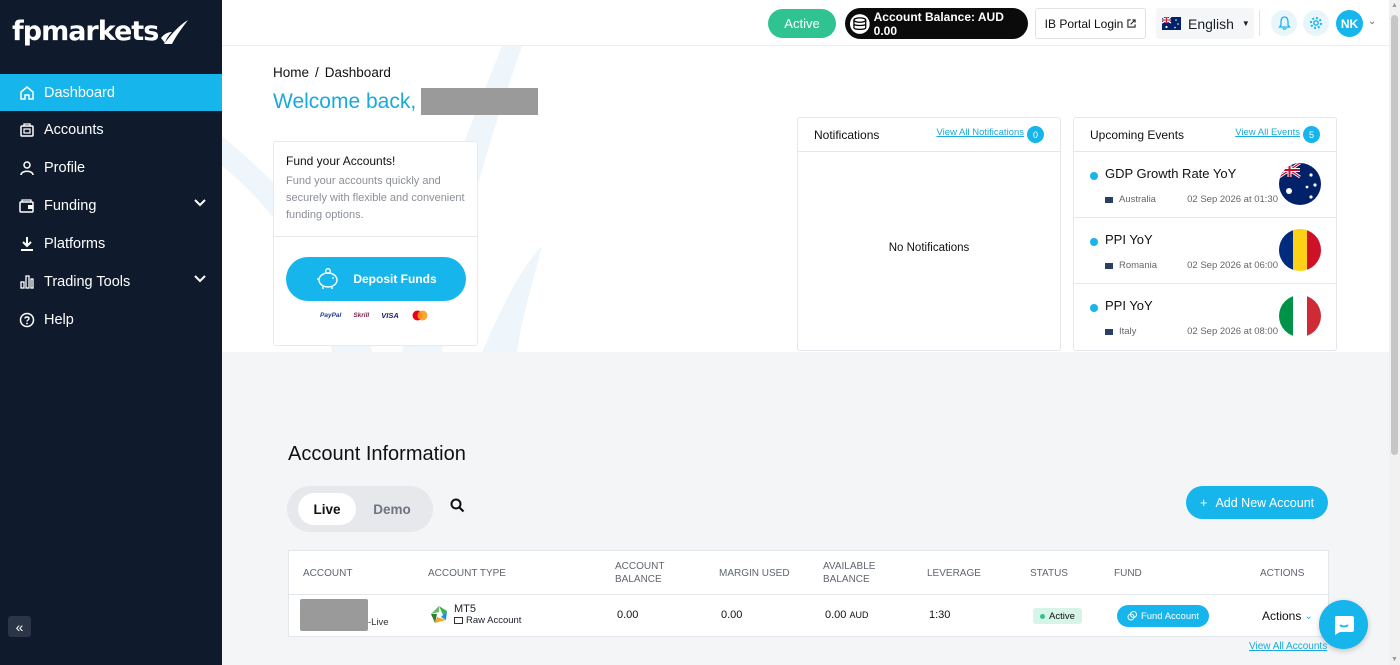 The image size is (1400, 665). I want to click on account-status-pill: Active, so click(802, 23).